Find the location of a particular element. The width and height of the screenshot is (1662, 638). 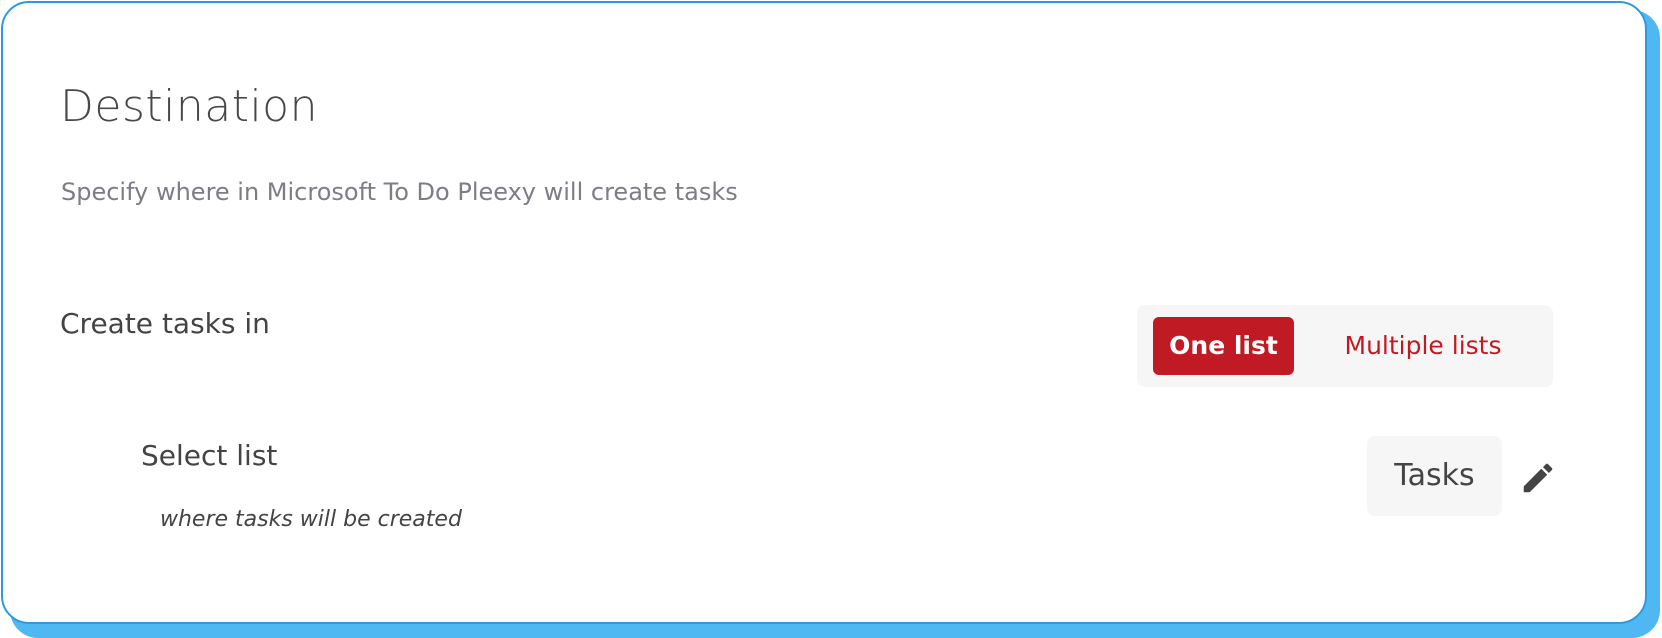

page-title: Destination is located at coordinates (189, 106).